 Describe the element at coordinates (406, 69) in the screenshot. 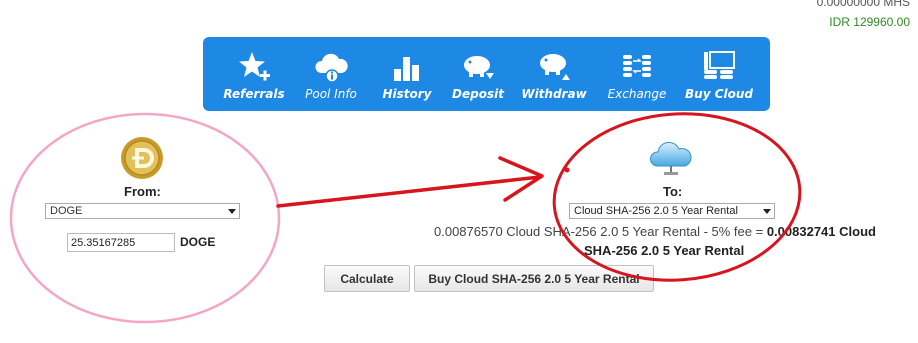

I see `bar-chart-icon` at that location.